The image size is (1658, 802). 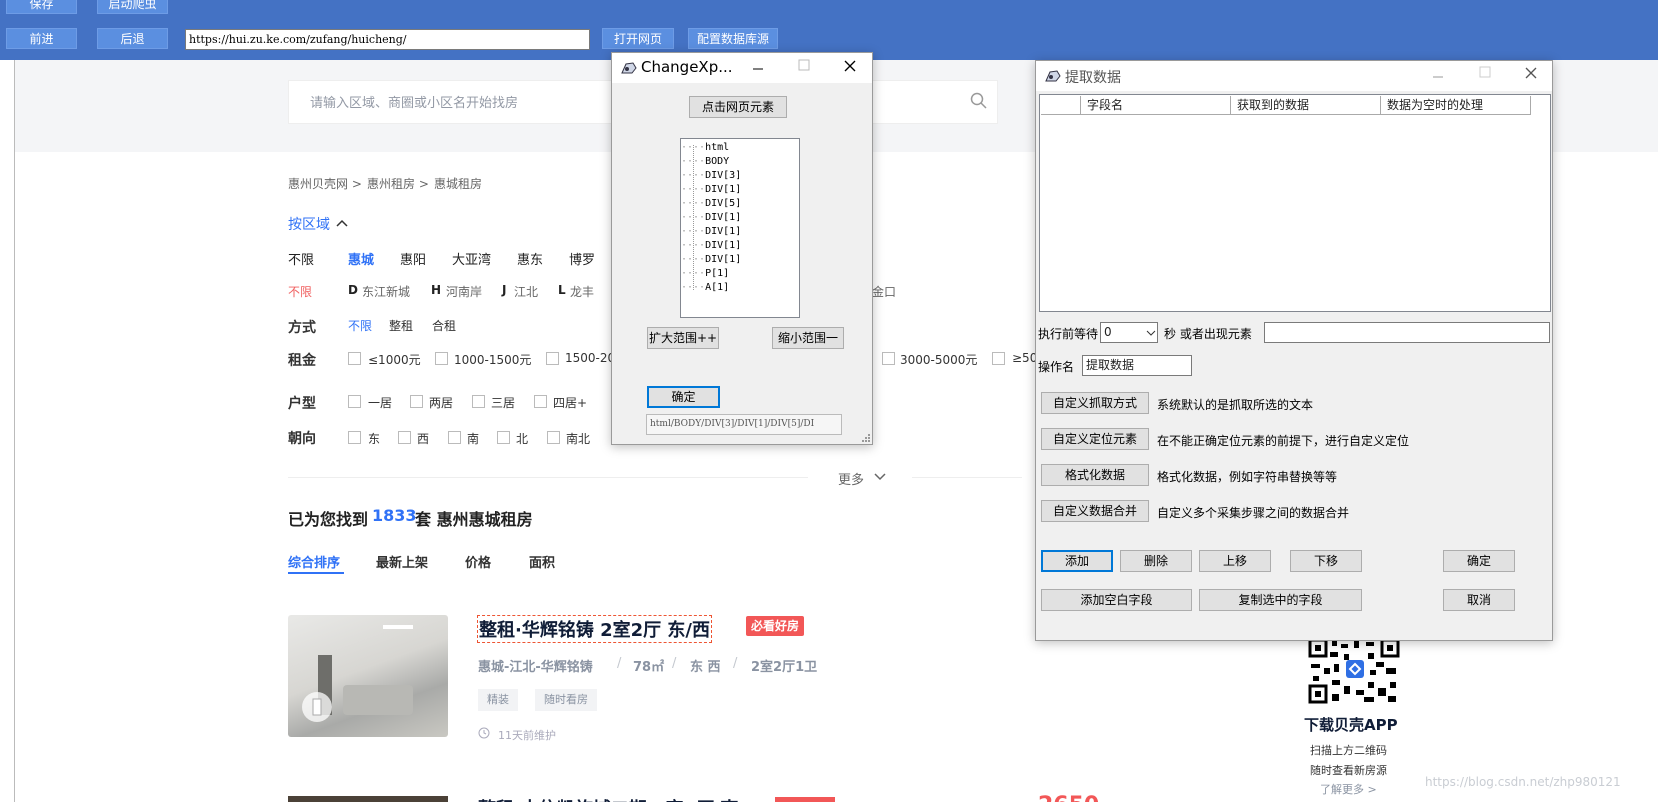 What do you see at coordinates (979, 101) in the screenshot?
I see `search-icon` at bounding box center [979, 101].